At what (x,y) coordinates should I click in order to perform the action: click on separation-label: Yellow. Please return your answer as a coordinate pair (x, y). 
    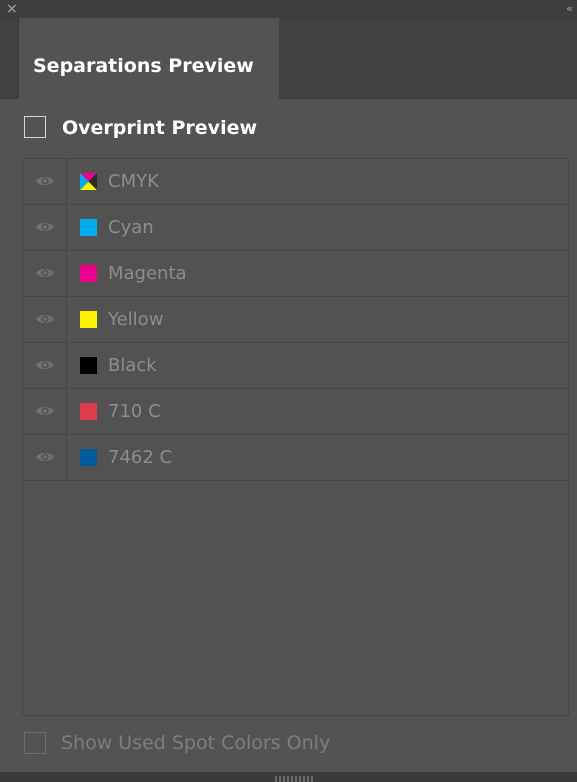
    Looking at the image, I should click on (136, 319).